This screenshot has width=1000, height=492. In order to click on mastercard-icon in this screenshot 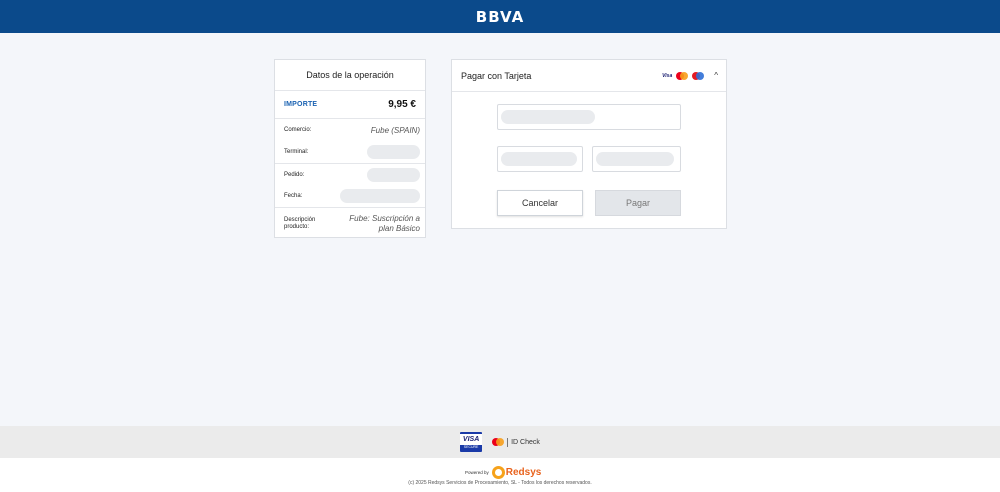, I will do `click(682, 75)`.